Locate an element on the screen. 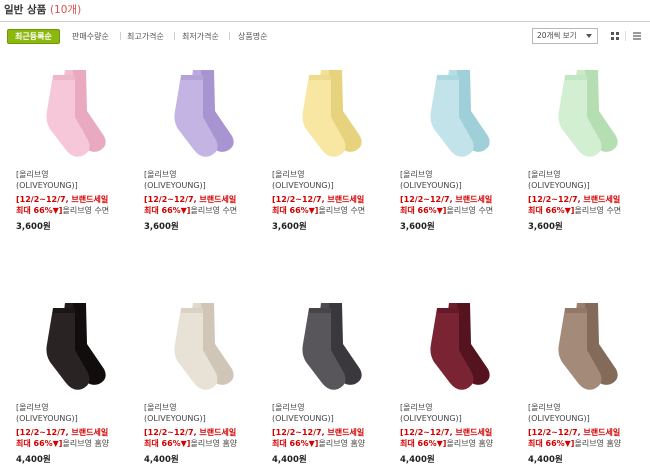 The width and height of the screenshot is (650, 474). per-page-value: 20개씩 보기 is located at coordinates (557, 35).